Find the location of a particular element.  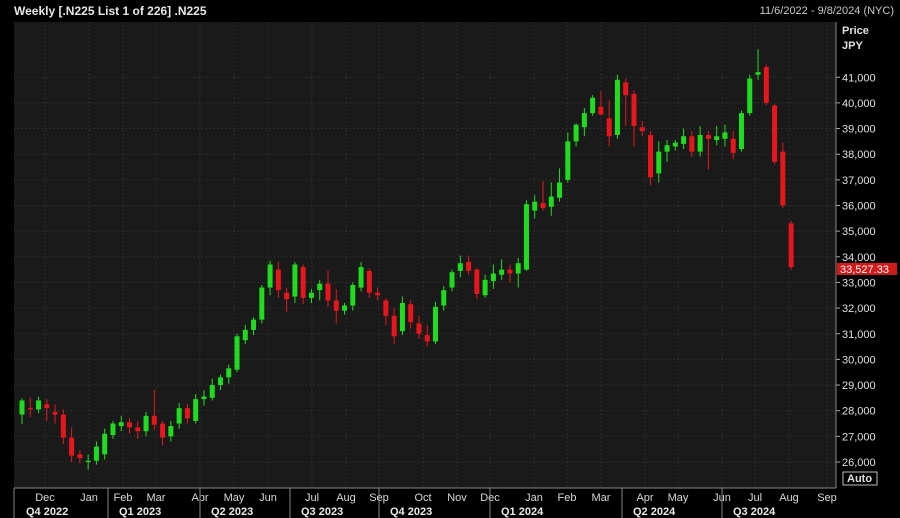

month-label: Oct is located at coordinates (422, 498).